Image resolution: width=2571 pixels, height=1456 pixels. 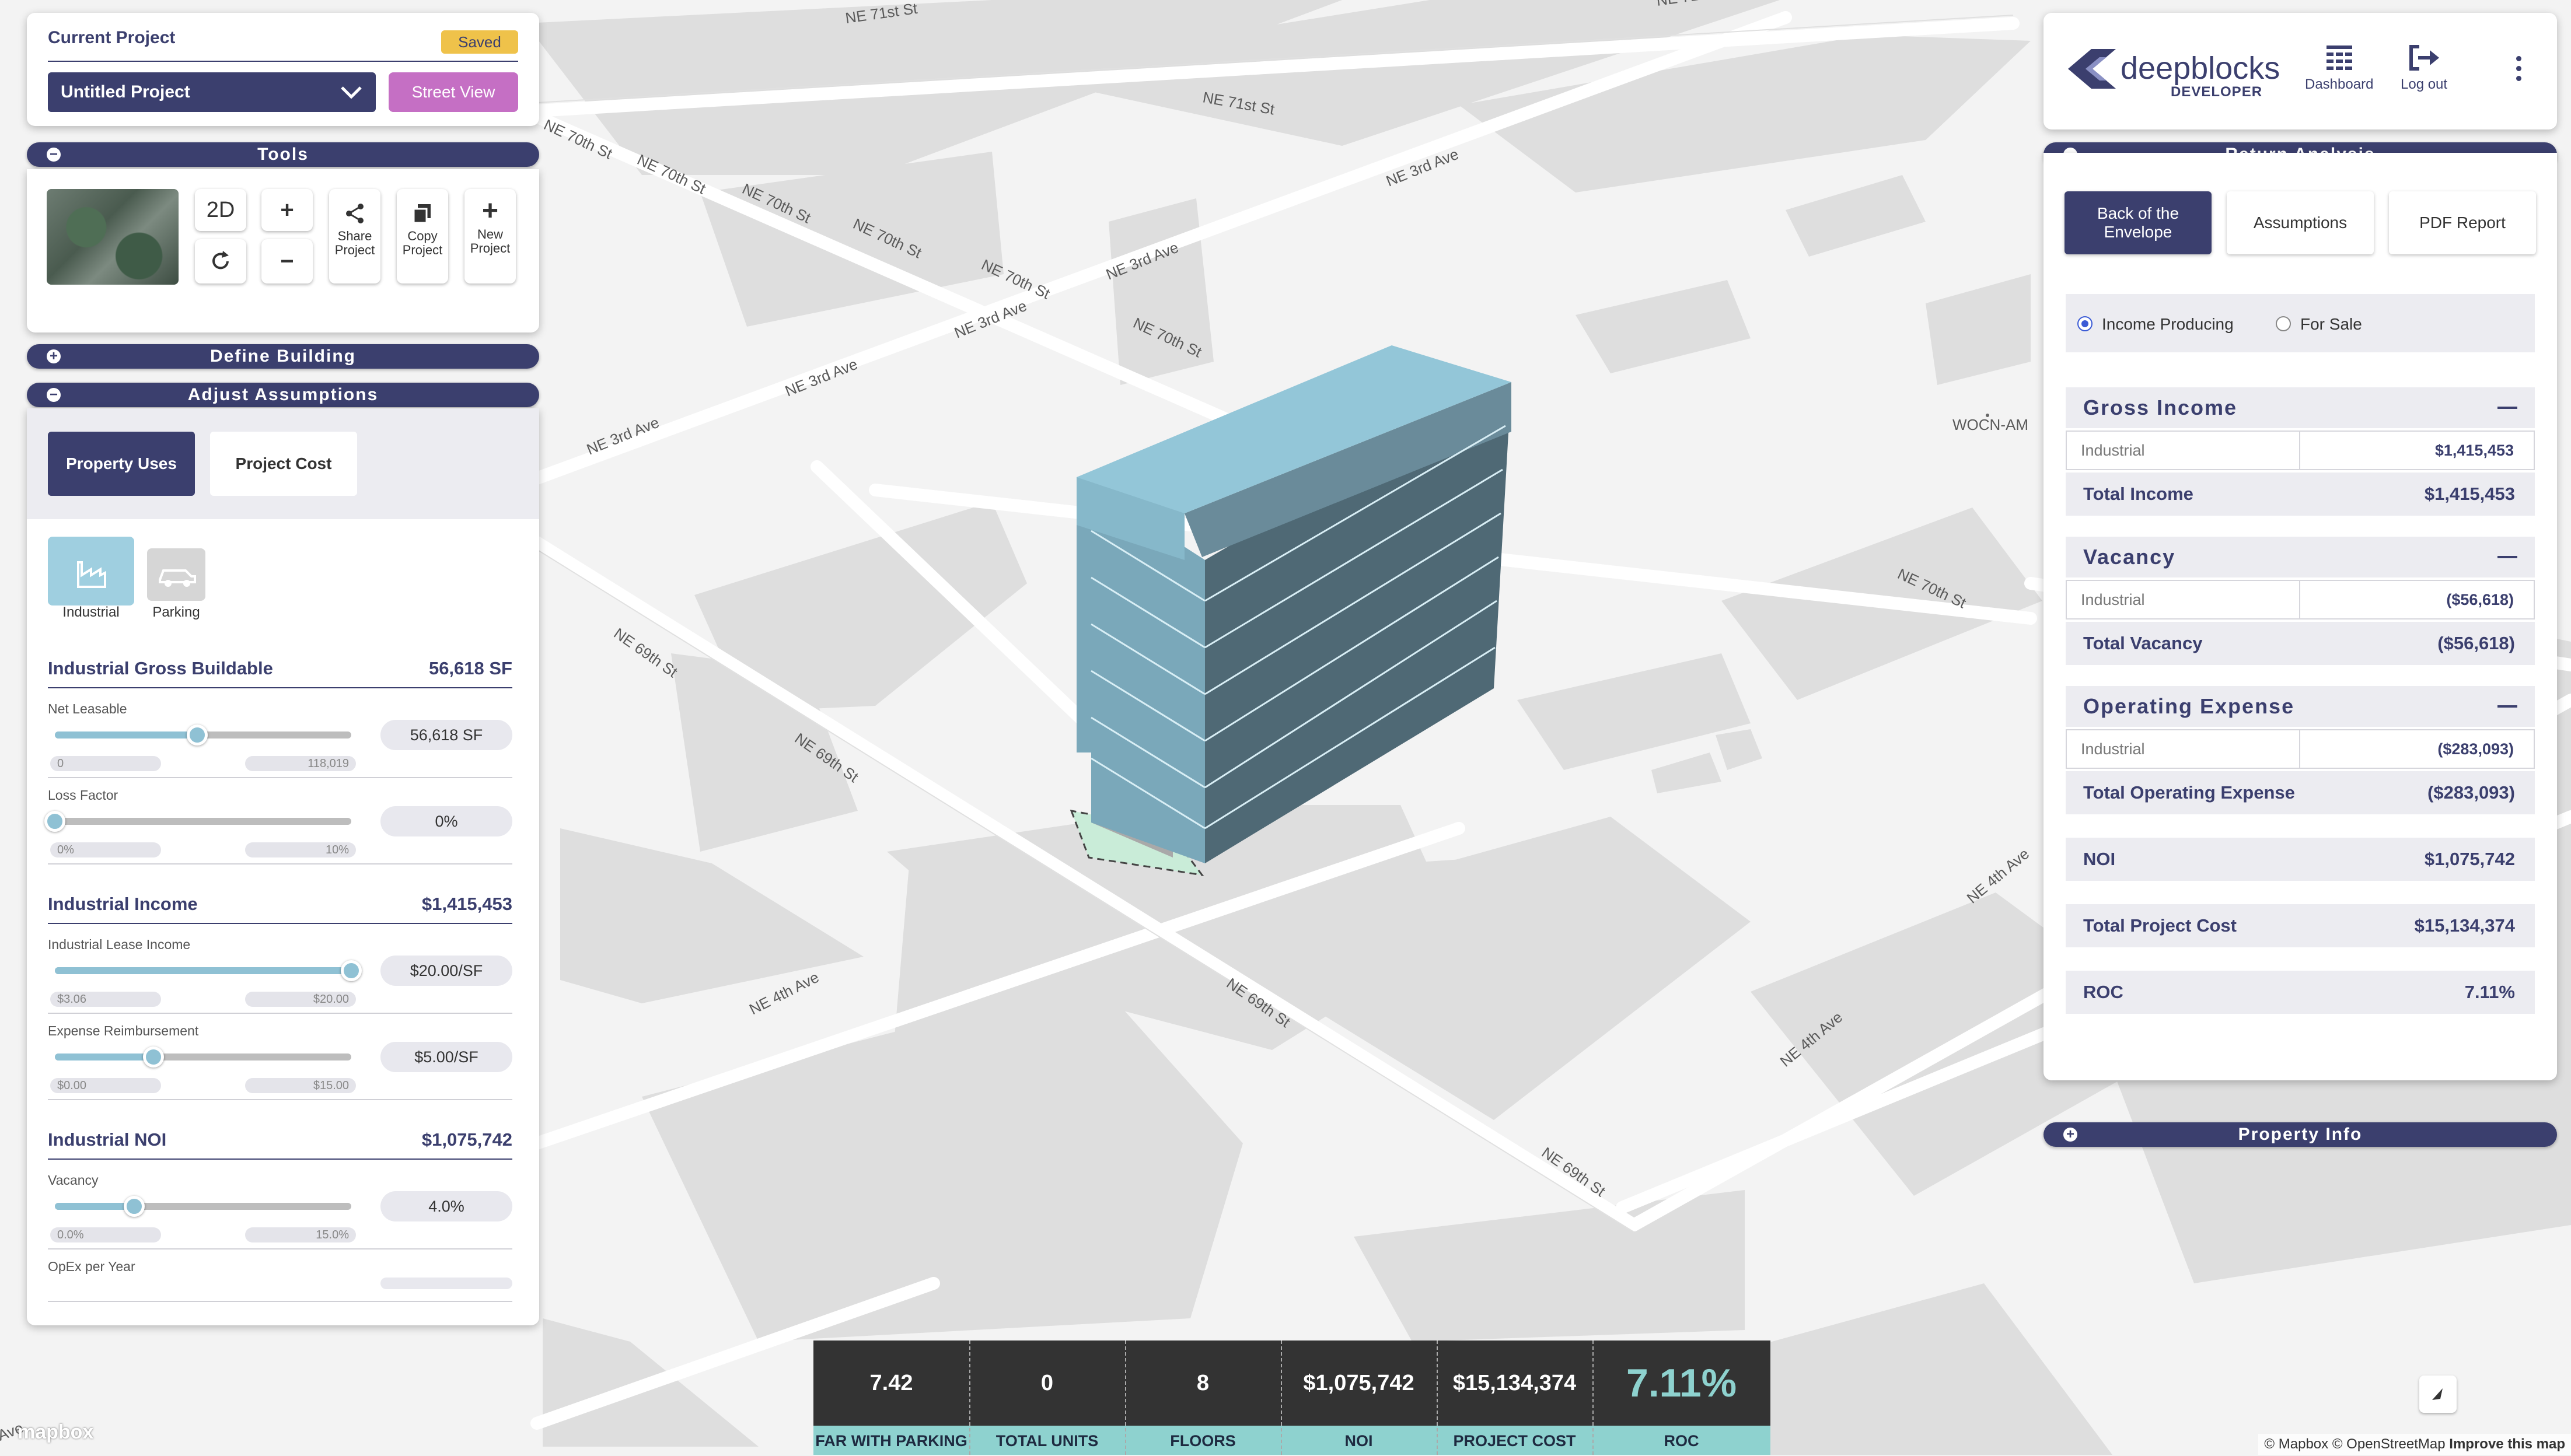 What do you see at coordinates (283, 464) in the screenshot?
I see `tab-project-cost: Project Cost` at bounding box center [283, 464].